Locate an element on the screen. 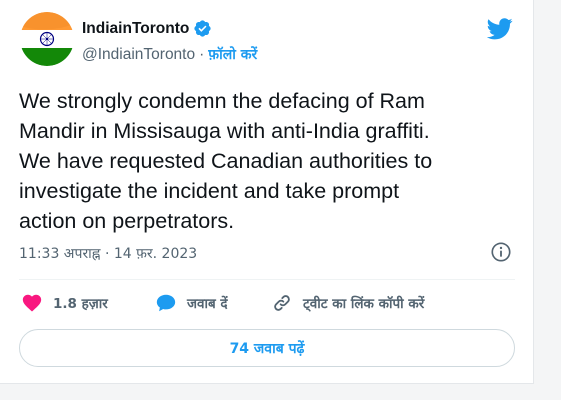 This screenshot has width=561, height=400. twitter-bird-icon is located at coordinates (500, 29).